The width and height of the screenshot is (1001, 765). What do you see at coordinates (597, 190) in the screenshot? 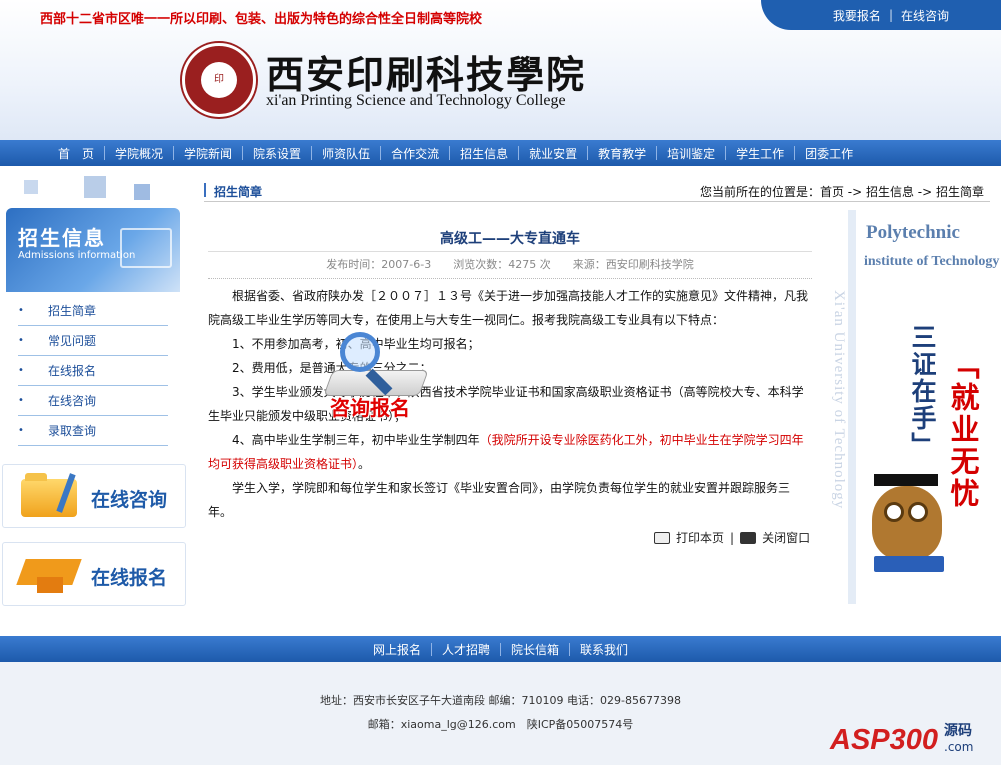
I see `section-header: 招生简章 您当前所在的位置是：首页 -> 招生信息 -> 招生简章` at bounding box center [597, 190].